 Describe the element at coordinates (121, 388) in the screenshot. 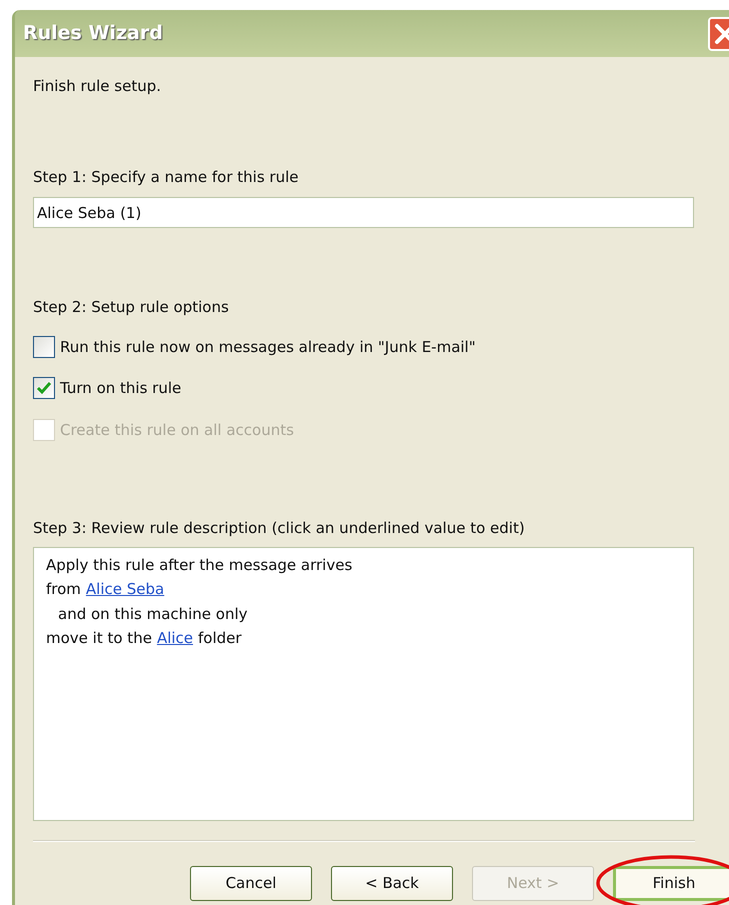

I see `checkbox-label: Turn on this rule` at that location.